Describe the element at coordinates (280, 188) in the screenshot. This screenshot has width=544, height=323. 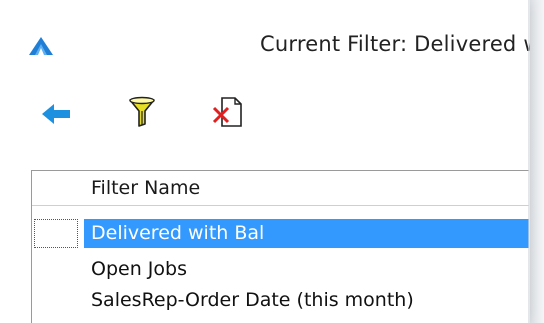
I see `grid-header: Filter Name` at that location.